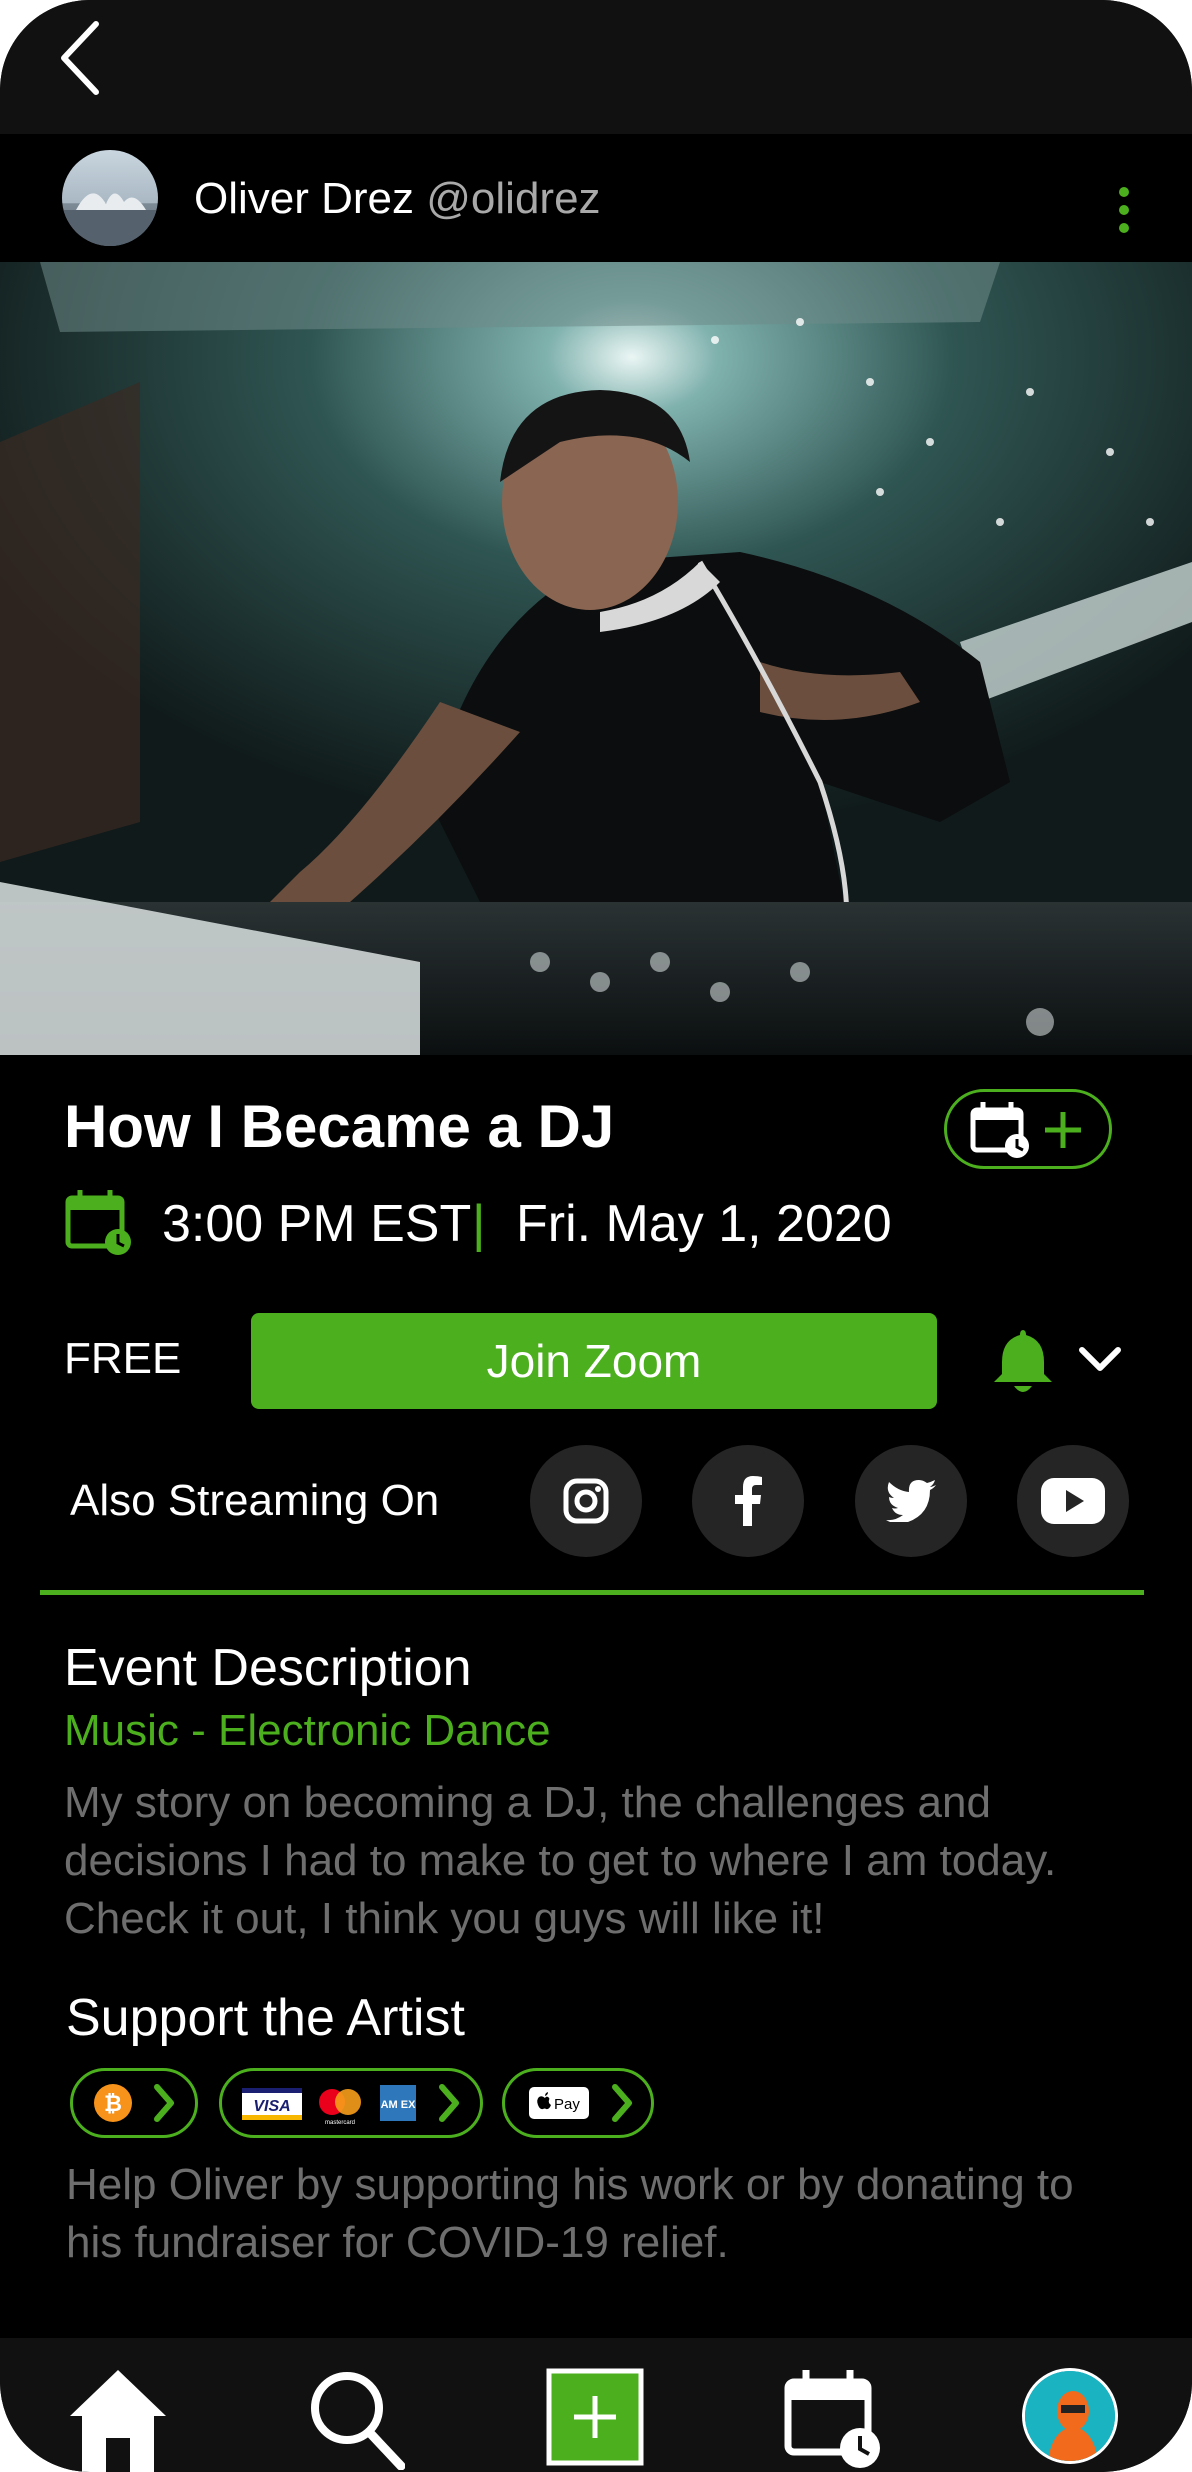 This screenshot has width=1192, height=2472. What do you see at coordinates (594, 1361) in the screenshot?
I see `join-zoom-button: Join Zoom` at bounding box center [594, 1361].